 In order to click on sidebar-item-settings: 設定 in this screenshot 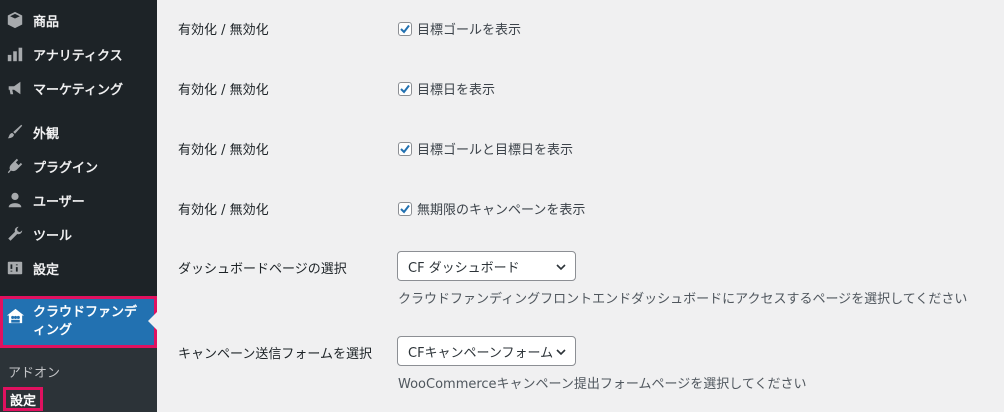, I will do `click(78, 268)`.